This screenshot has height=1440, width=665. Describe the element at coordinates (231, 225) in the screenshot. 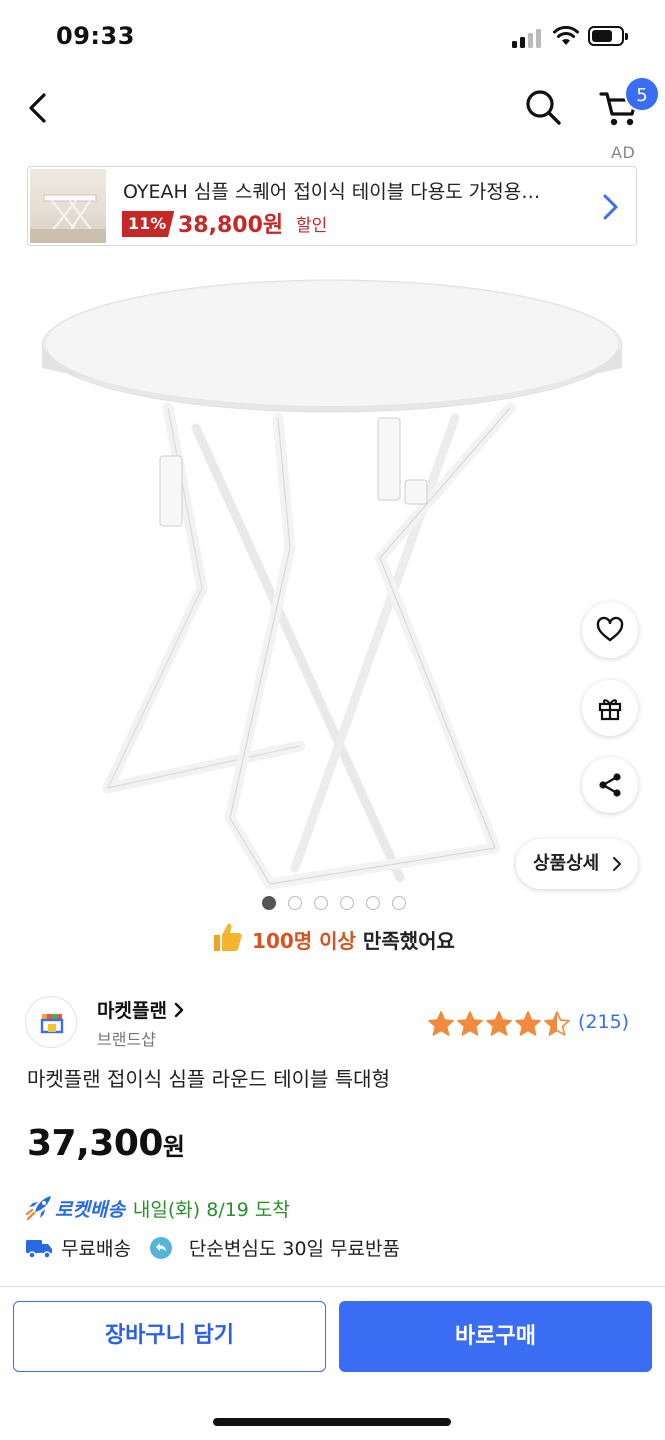

I see `ad-price: 38,800원` at that location.